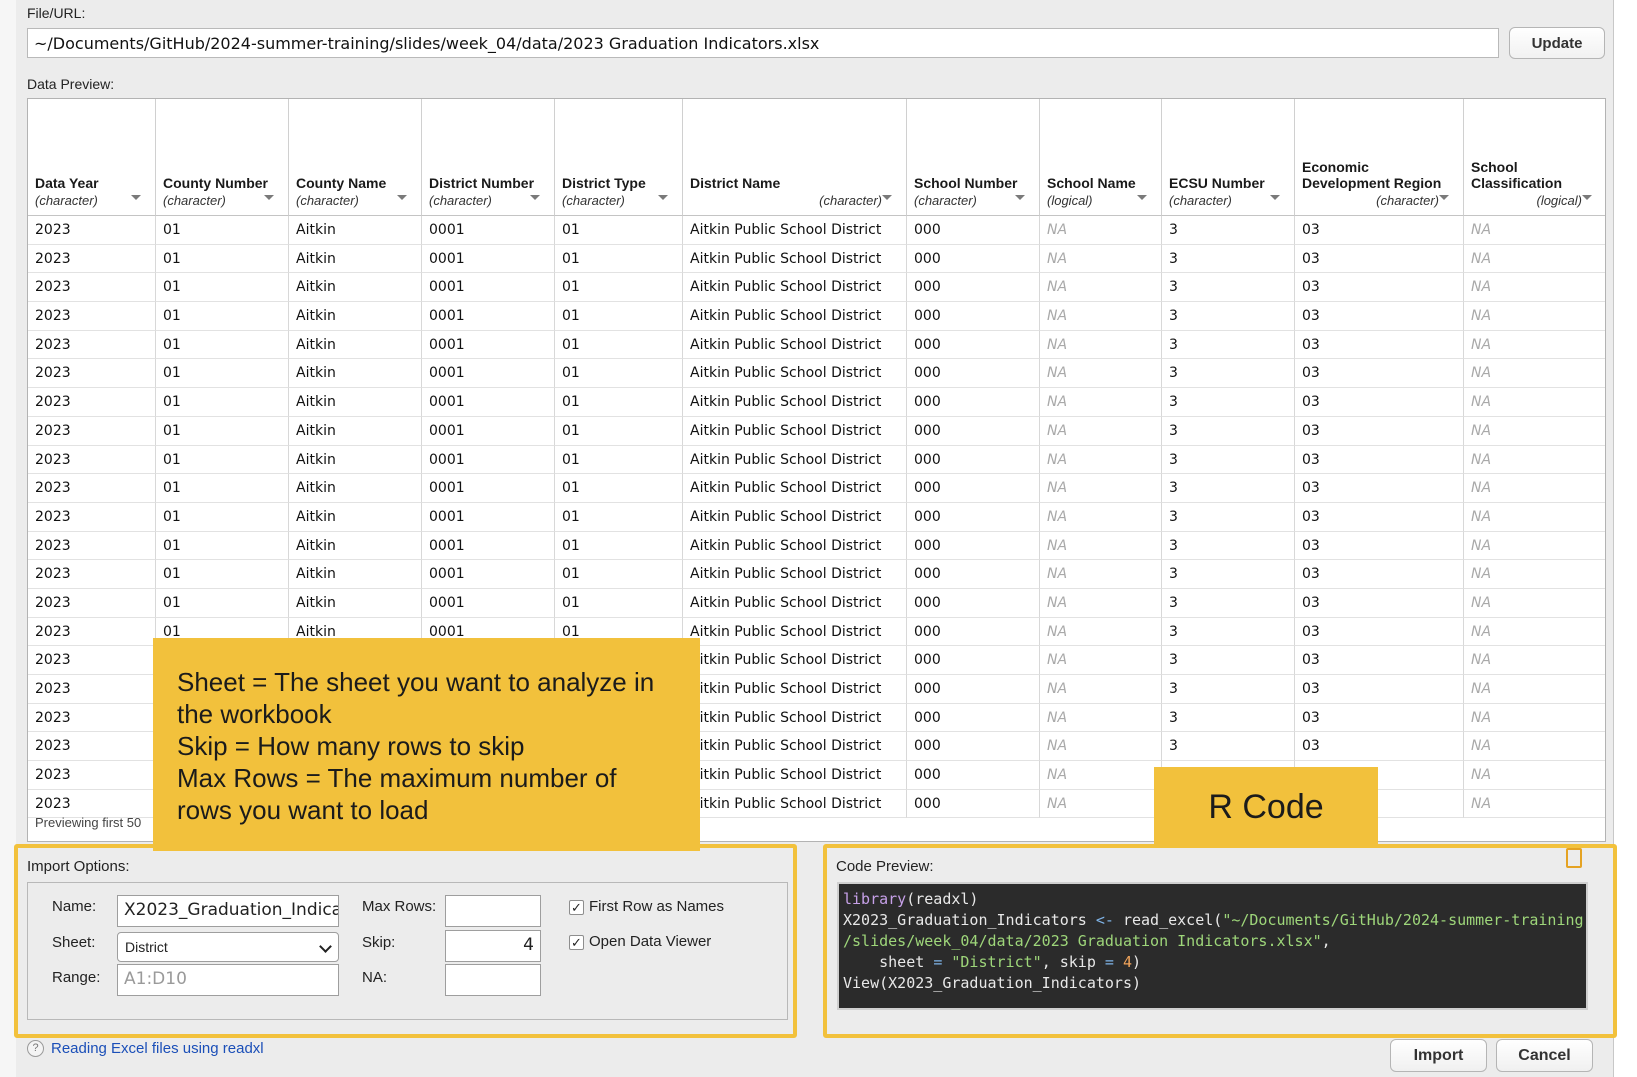 The width and height of the screenshot is (1637, 1077). I want to click on column-header: School Number (character), so click(973, 157).